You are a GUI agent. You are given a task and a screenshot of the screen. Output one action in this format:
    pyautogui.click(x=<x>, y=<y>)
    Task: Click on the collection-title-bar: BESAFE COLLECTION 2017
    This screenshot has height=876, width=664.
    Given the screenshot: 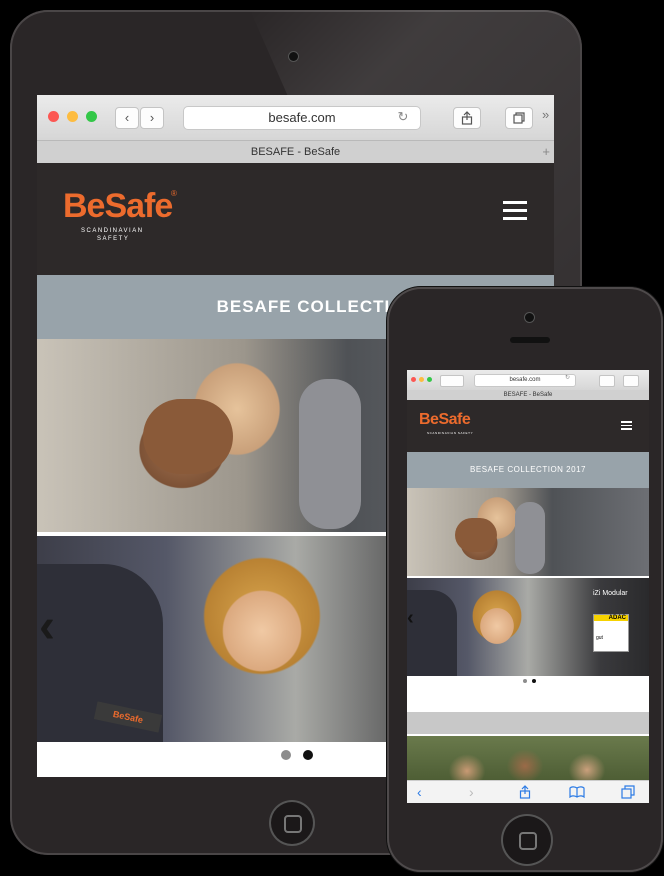 What is the action you would take?
    pyautogui.click(x=528, y=470)
    